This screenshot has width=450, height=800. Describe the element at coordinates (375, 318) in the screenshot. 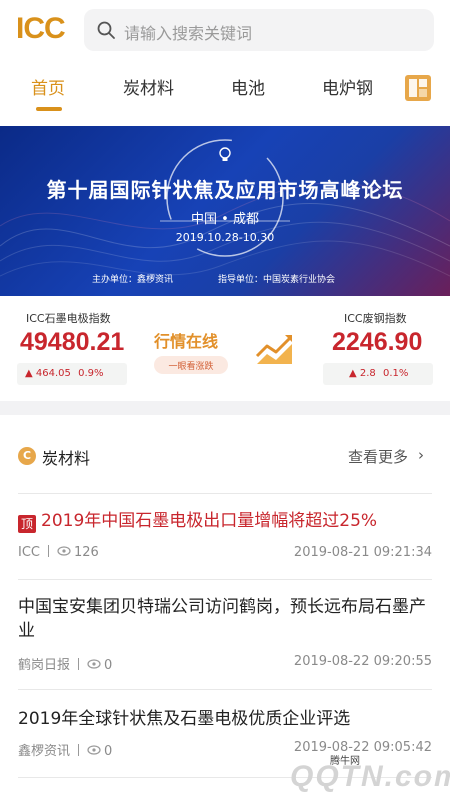

I see `scrap-index-label: ICC废钢指数` at that location.